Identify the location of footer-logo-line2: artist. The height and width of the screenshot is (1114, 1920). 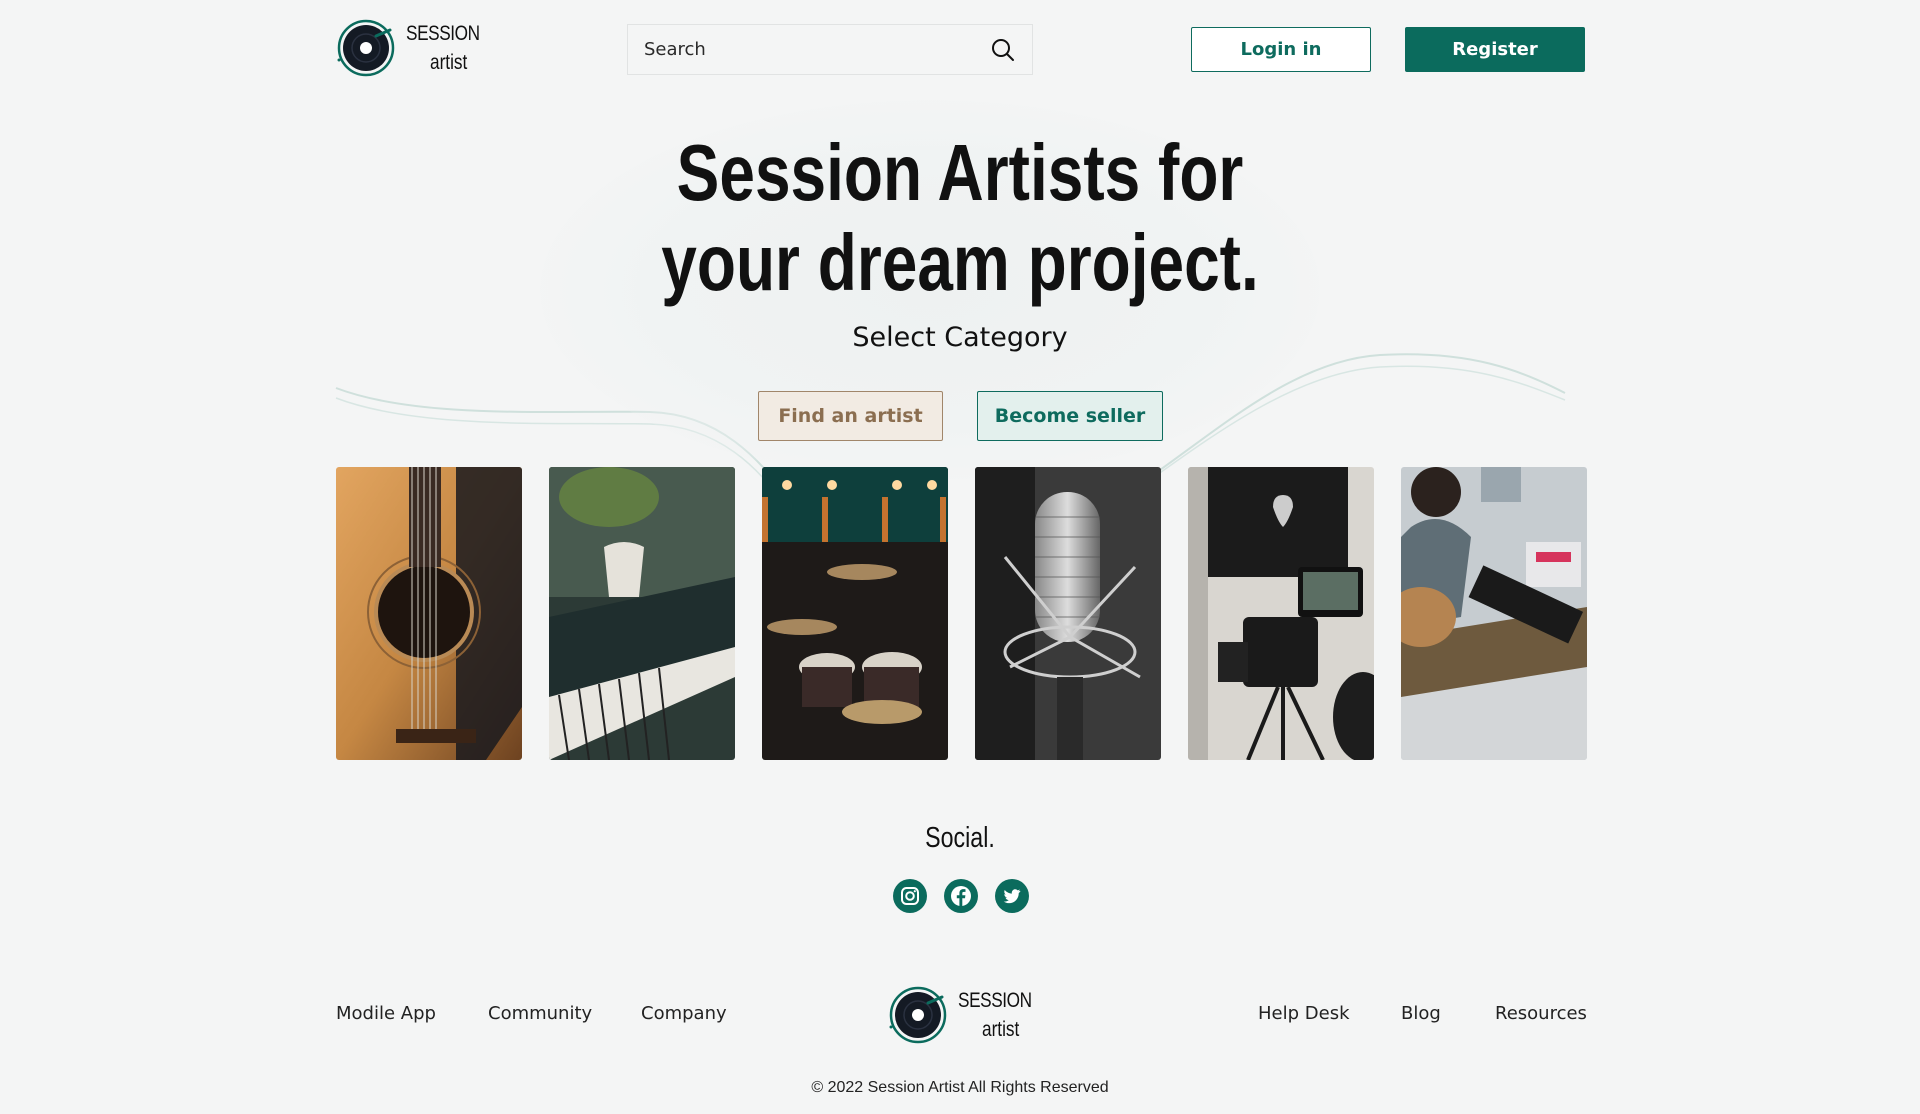
(1001, 1029).